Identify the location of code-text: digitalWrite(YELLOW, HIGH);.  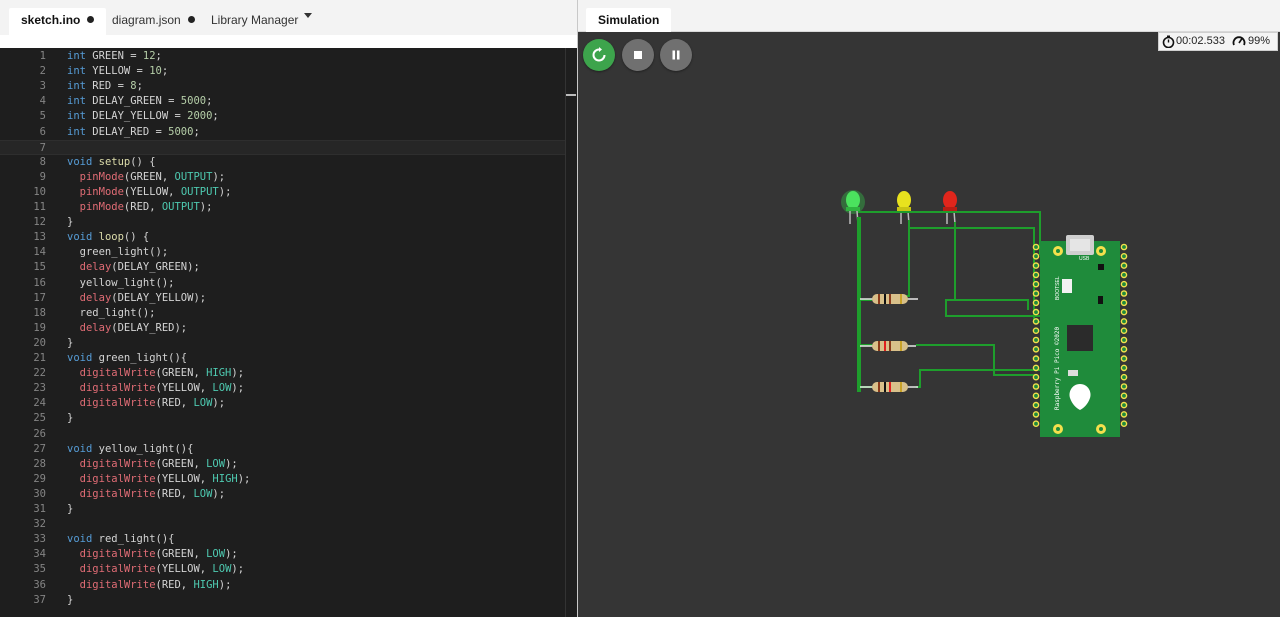
(165, 478).